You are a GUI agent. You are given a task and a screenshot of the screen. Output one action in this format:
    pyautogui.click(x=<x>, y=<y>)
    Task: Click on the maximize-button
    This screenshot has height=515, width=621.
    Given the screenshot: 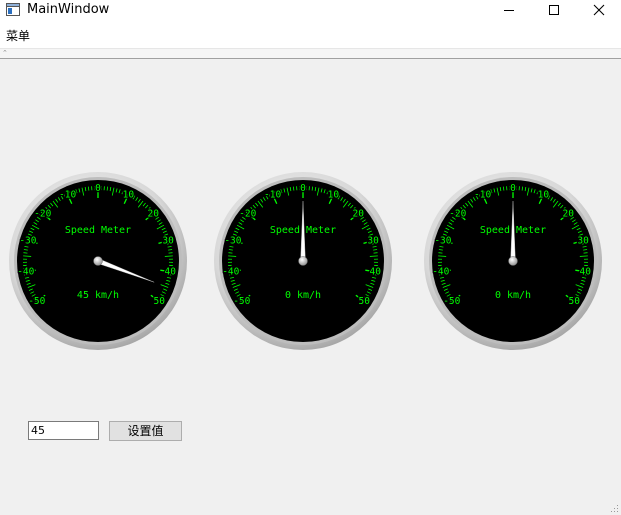 What is the action you would take?
    pyautogui.click(x=554, y=10)
    